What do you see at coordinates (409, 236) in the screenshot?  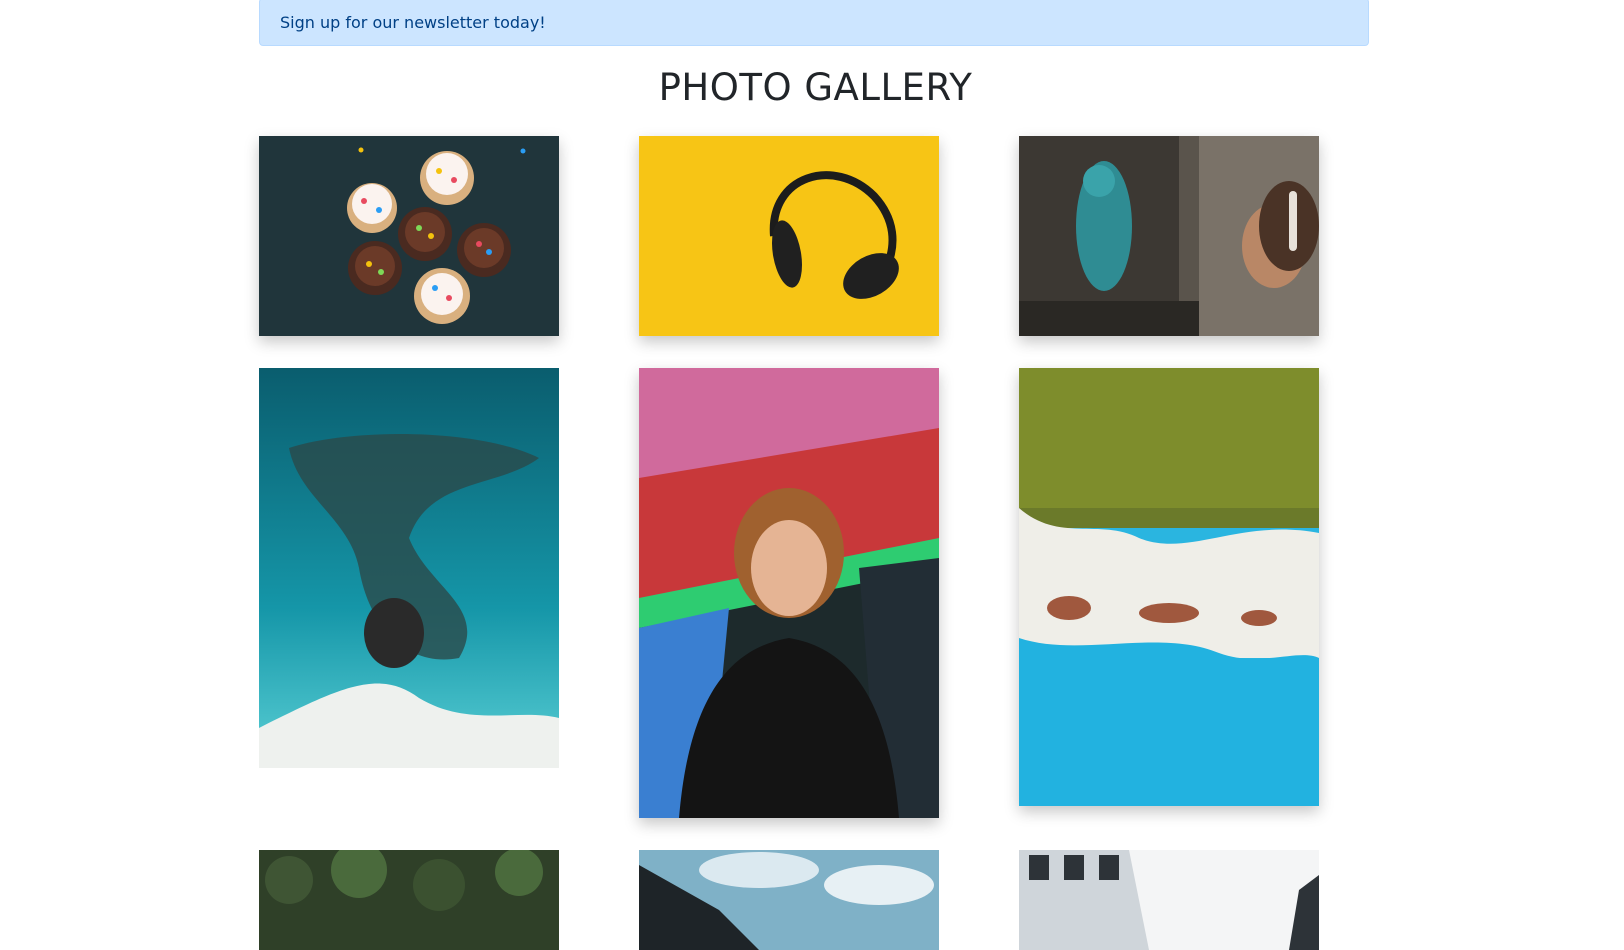 I see `photo-cupcakes` at bounding box center [409, 236].